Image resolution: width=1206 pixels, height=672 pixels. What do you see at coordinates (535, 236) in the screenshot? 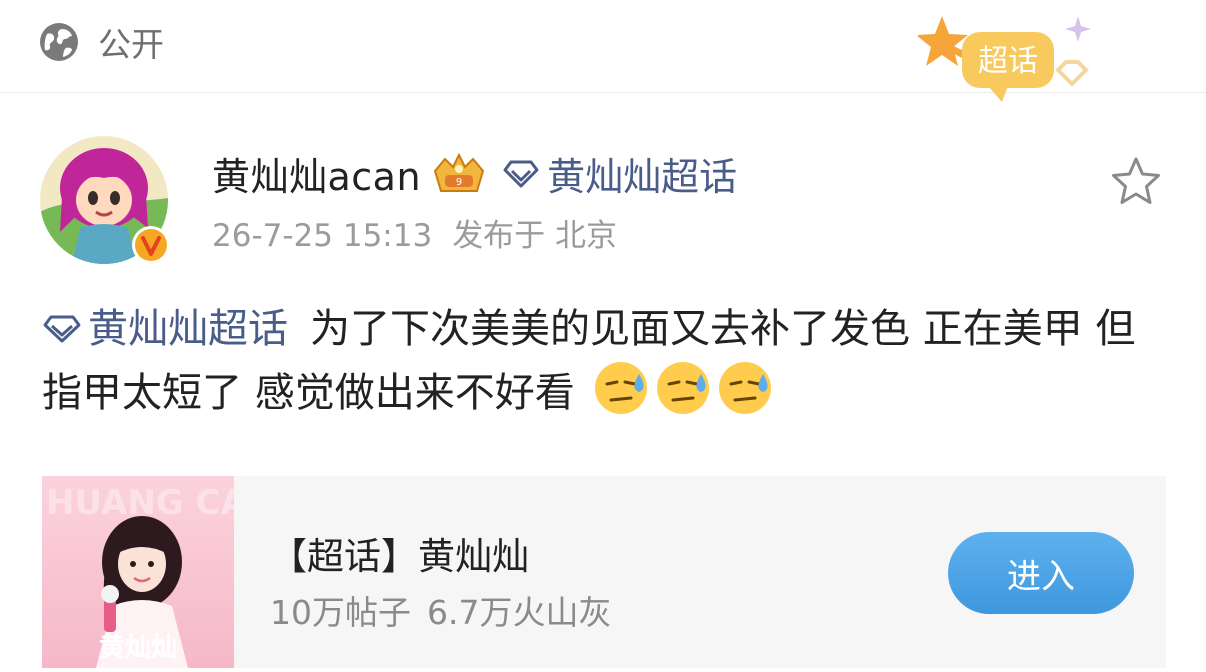
I see `post-location: 发布于 北京` at bounding box center [535, 236].